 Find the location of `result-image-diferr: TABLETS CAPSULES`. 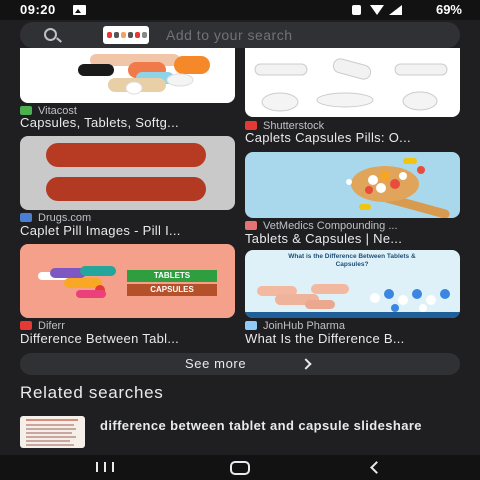

result-image-diferr: TABLETS CAPSULES is located at coordinates (127, 281).